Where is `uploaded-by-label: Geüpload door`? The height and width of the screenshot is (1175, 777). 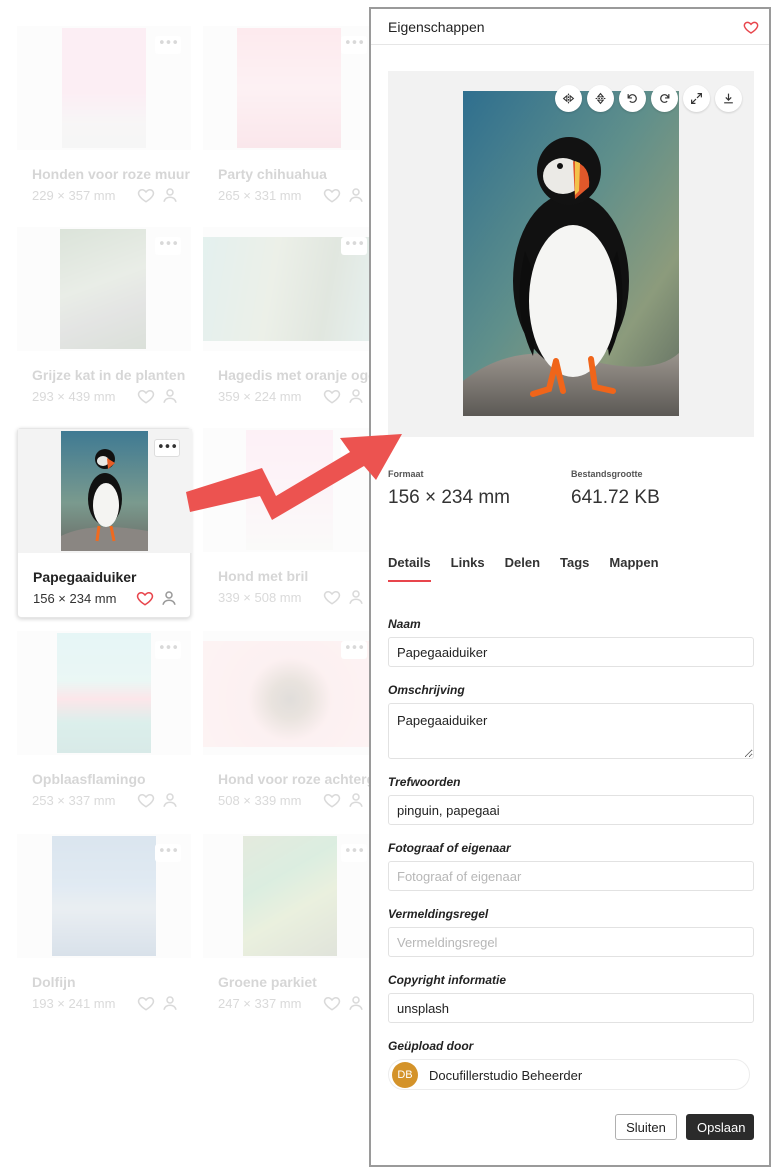
uploaded-by-label: Geüpload door is located at coordinates (431, 1046).